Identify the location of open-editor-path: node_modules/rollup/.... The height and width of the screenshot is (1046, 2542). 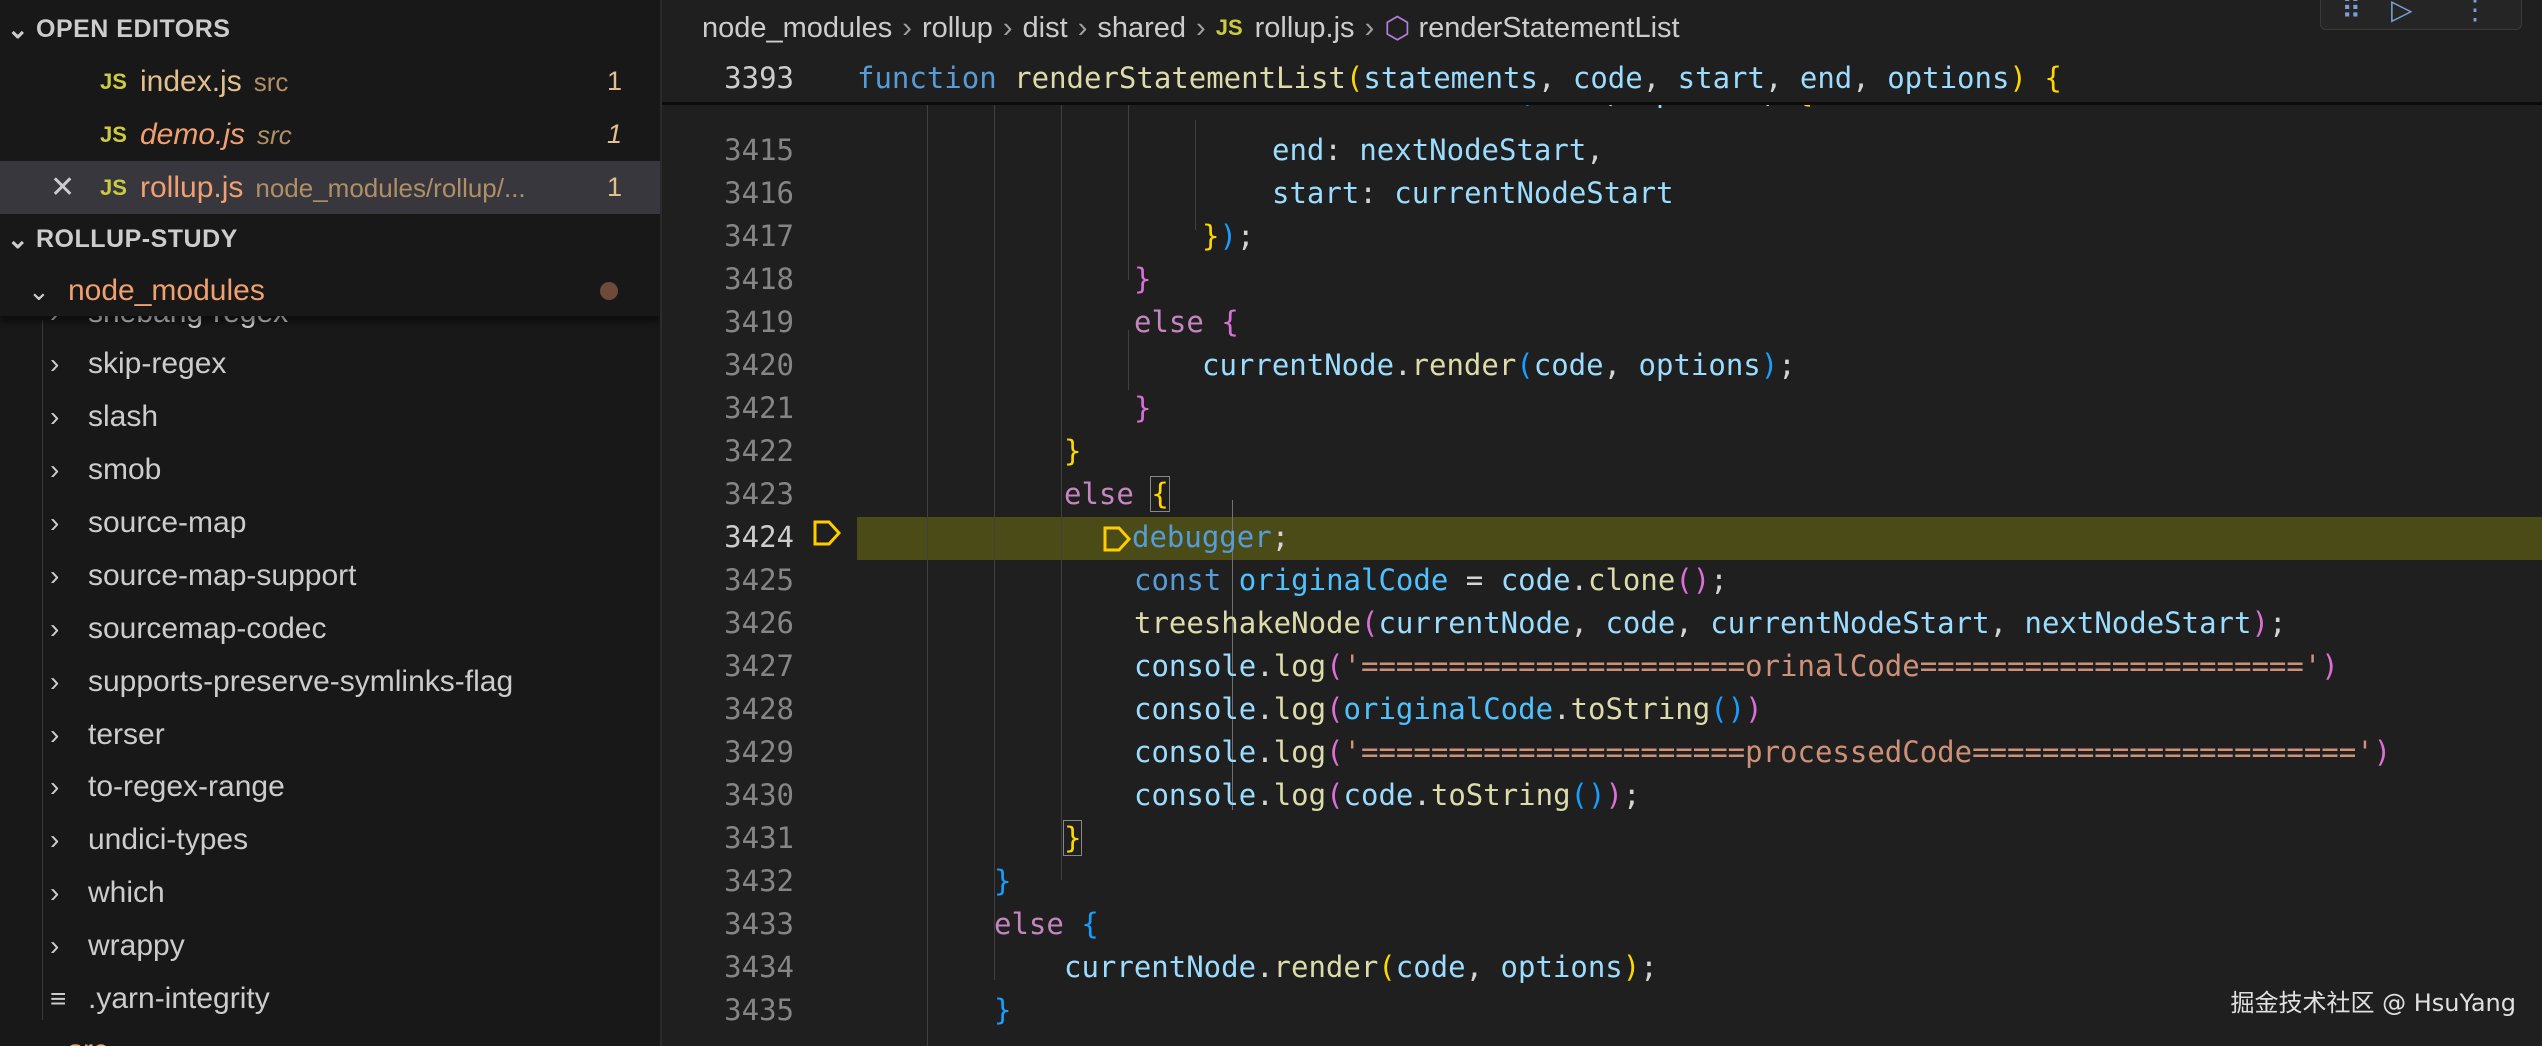
(390, 187).